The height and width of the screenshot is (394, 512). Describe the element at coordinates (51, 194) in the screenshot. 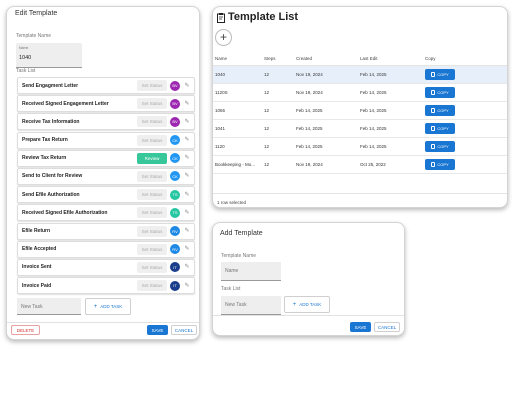

I see `task-name: Send Efile Authorization` at that location.